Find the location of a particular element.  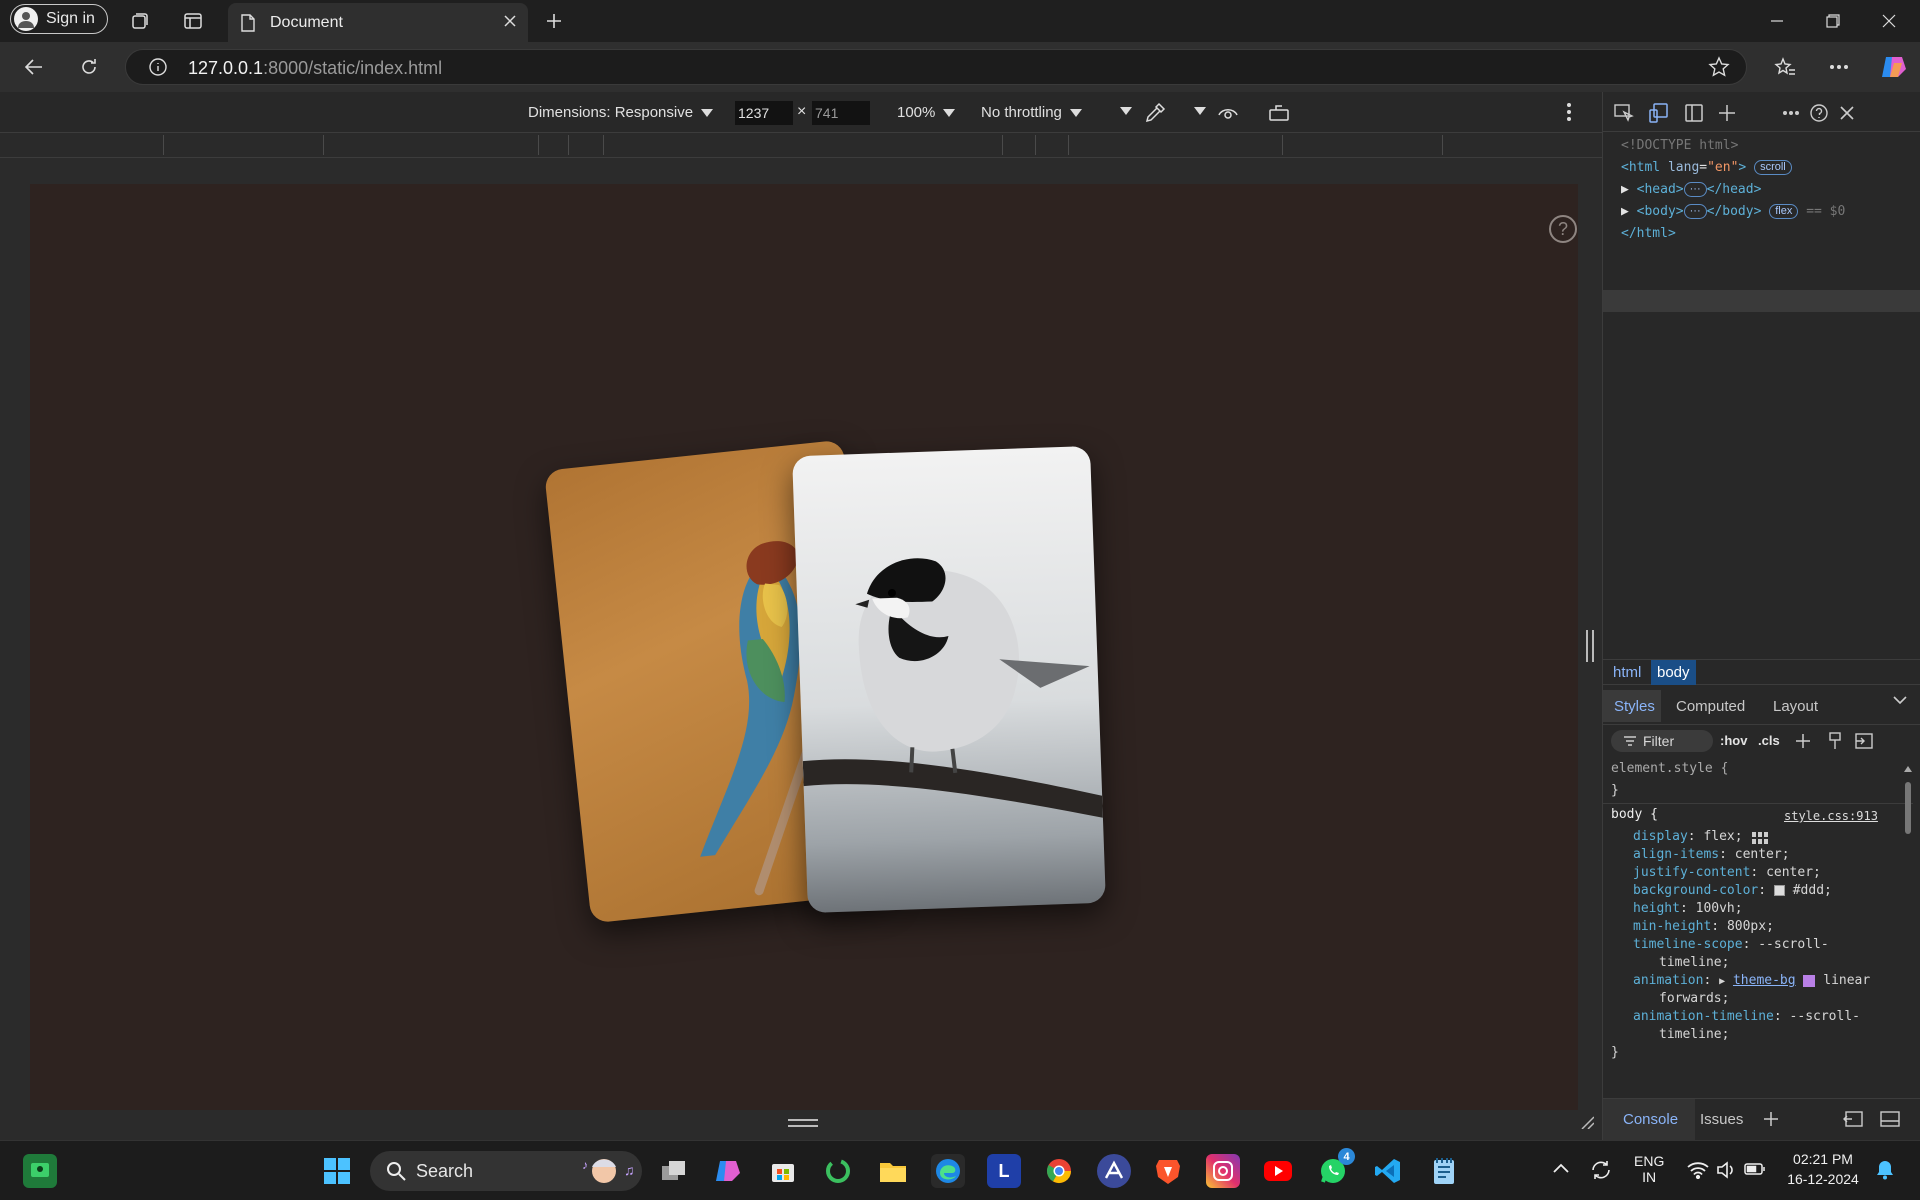

devtools-help-icon is located at coordinates (1819, 113).